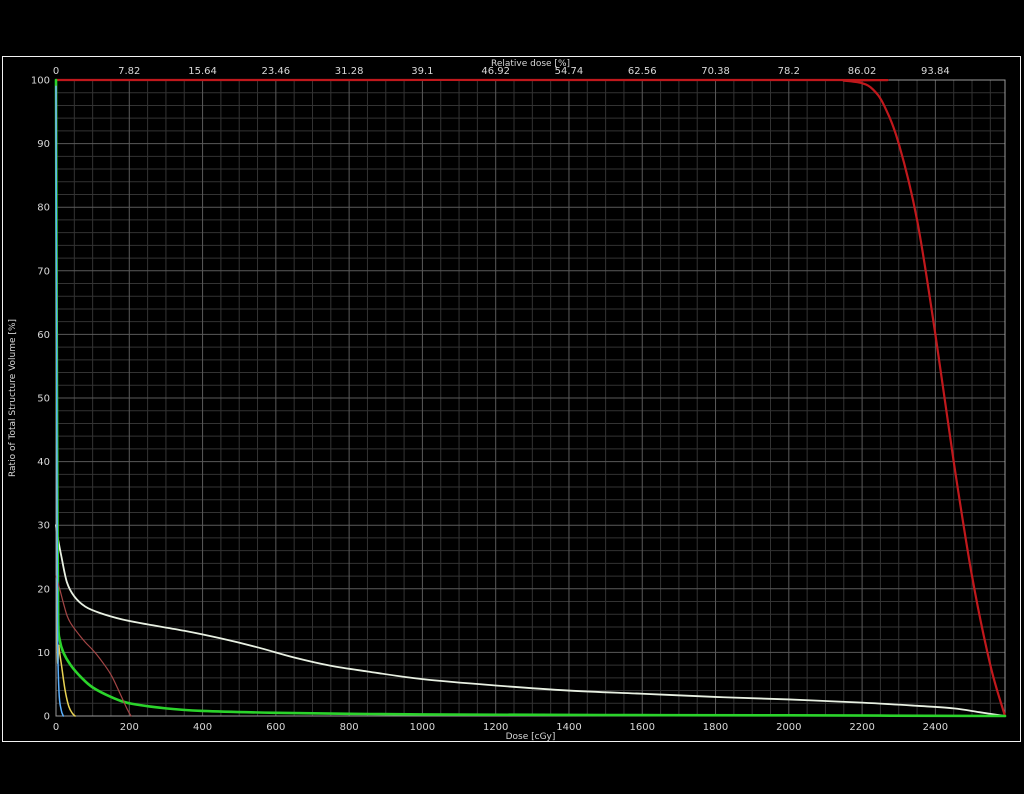 The width and height of the screenshot is (1024, 794). Describe the element at coordinates (530, 64) in the screenshot. I see `top-x-axis-label: Relative dose [%]` at that location.